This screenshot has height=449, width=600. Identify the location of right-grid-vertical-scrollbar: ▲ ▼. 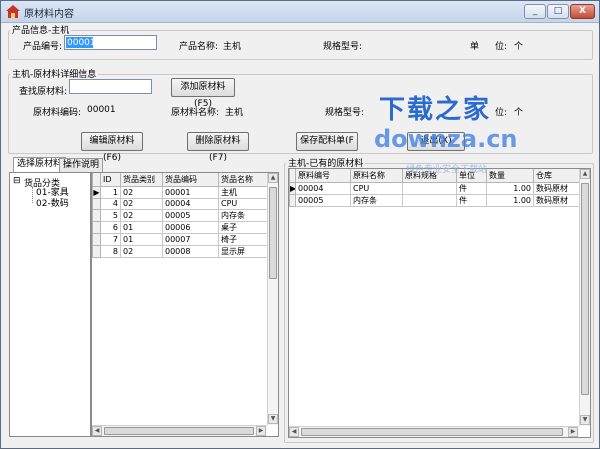
(584, 297).